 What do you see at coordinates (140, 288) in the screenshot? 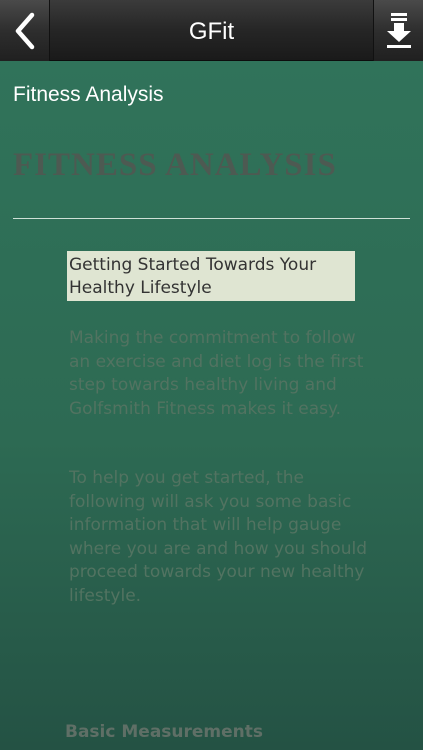
I see `highlighted-title-line-2: Healthy Lifestyle` at bounding box center [140, 288].